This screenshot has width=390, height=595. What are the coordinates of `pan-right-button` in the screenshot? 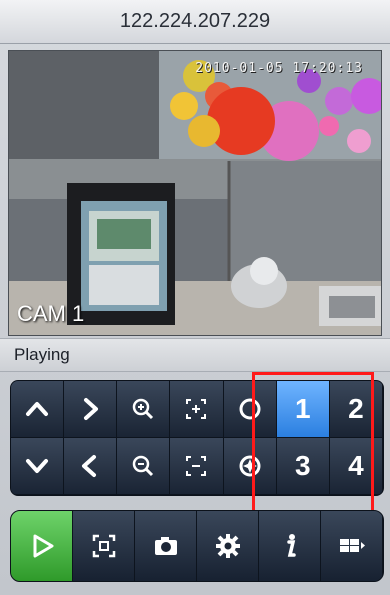 It's located at (91, 409).